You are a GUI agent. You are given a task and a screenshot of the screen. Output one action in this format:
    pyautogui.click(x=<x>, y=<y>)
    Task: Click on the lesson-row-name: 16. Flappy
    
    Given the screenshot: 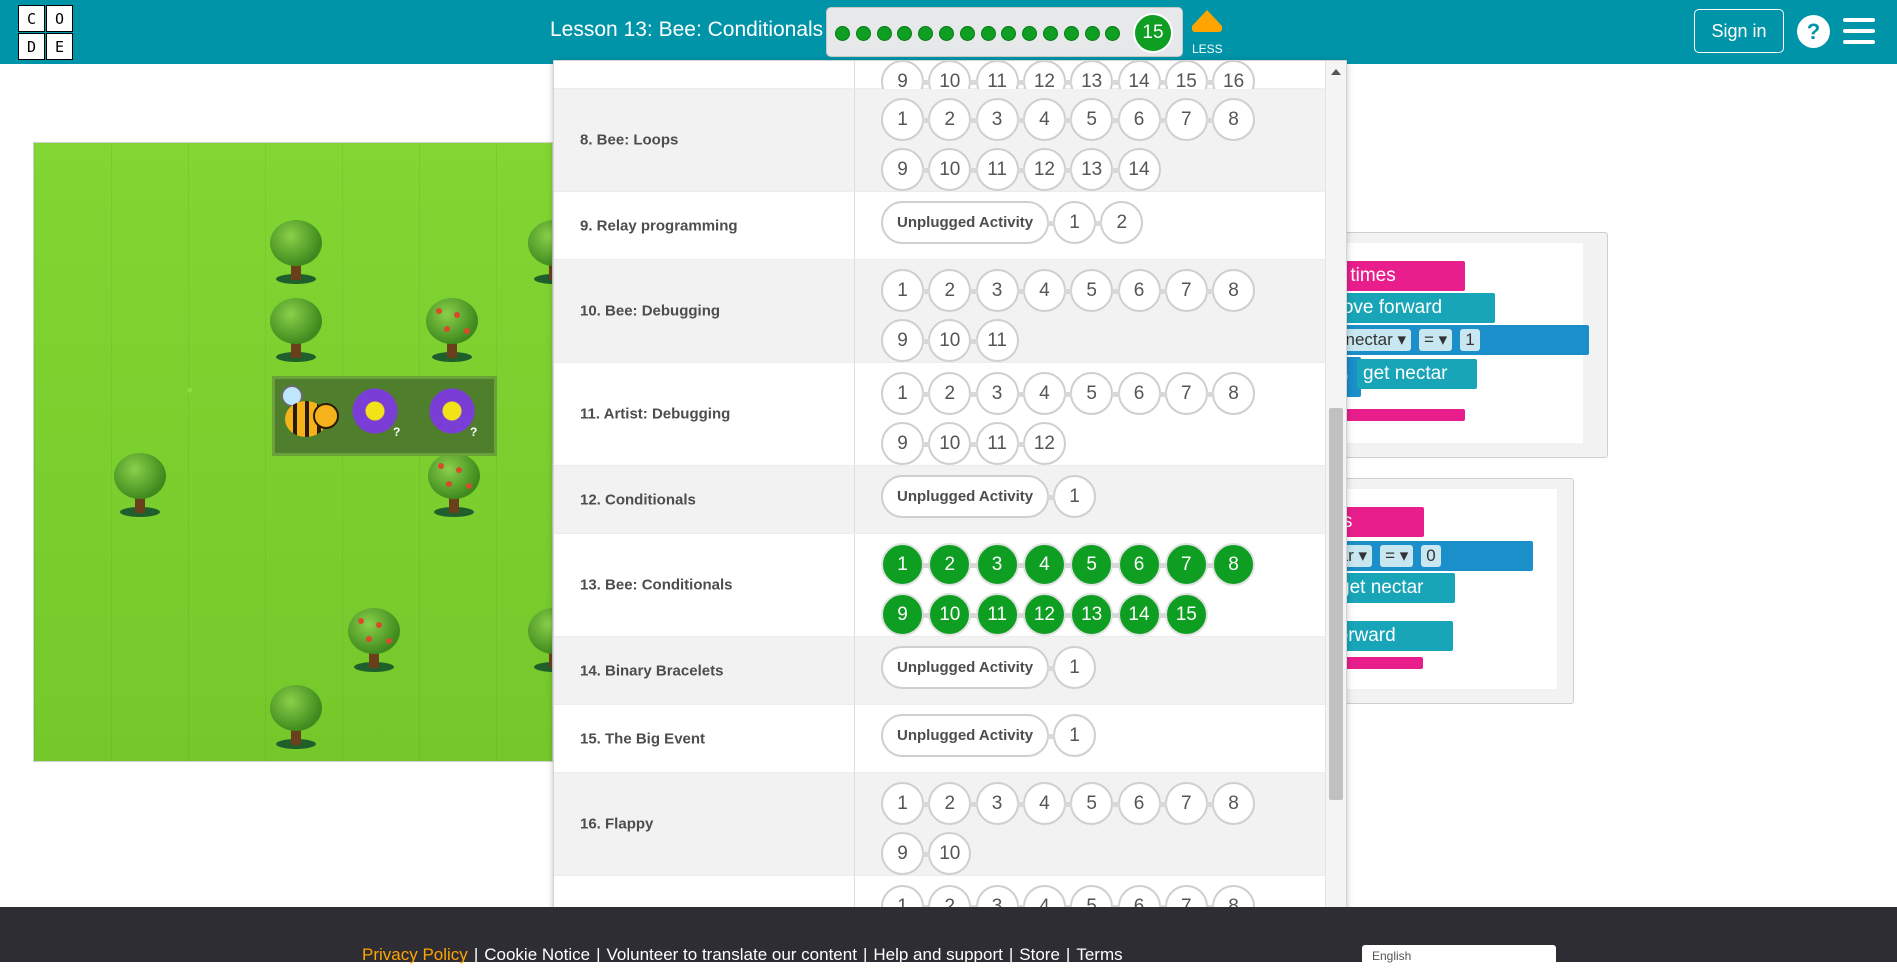 What is the action you would take?
    pyautogui.click(x=616, y=824)
    